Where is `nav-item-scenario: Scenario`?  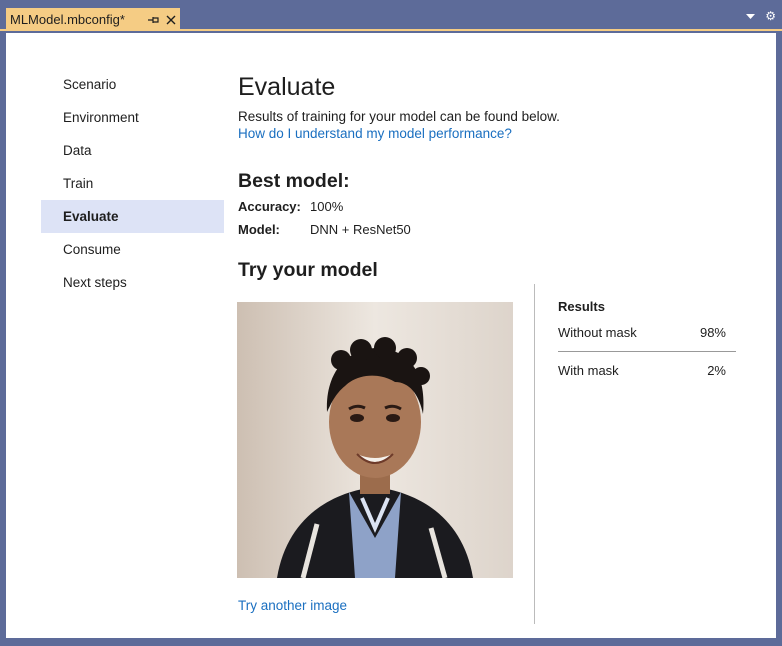 nav-item-scenario: Scenario is located at coordinates (132, 84).